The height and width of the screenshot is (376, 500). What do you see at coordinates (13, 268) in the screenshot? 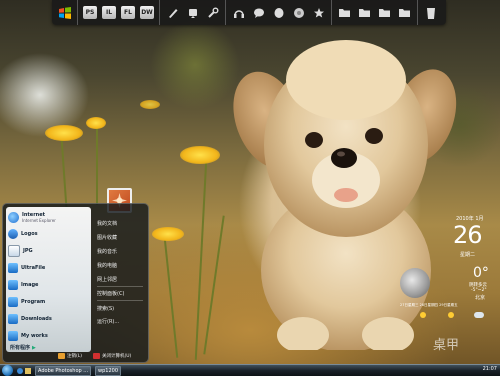
I see `ultrafile-icon` at bounding box center [13, 268].